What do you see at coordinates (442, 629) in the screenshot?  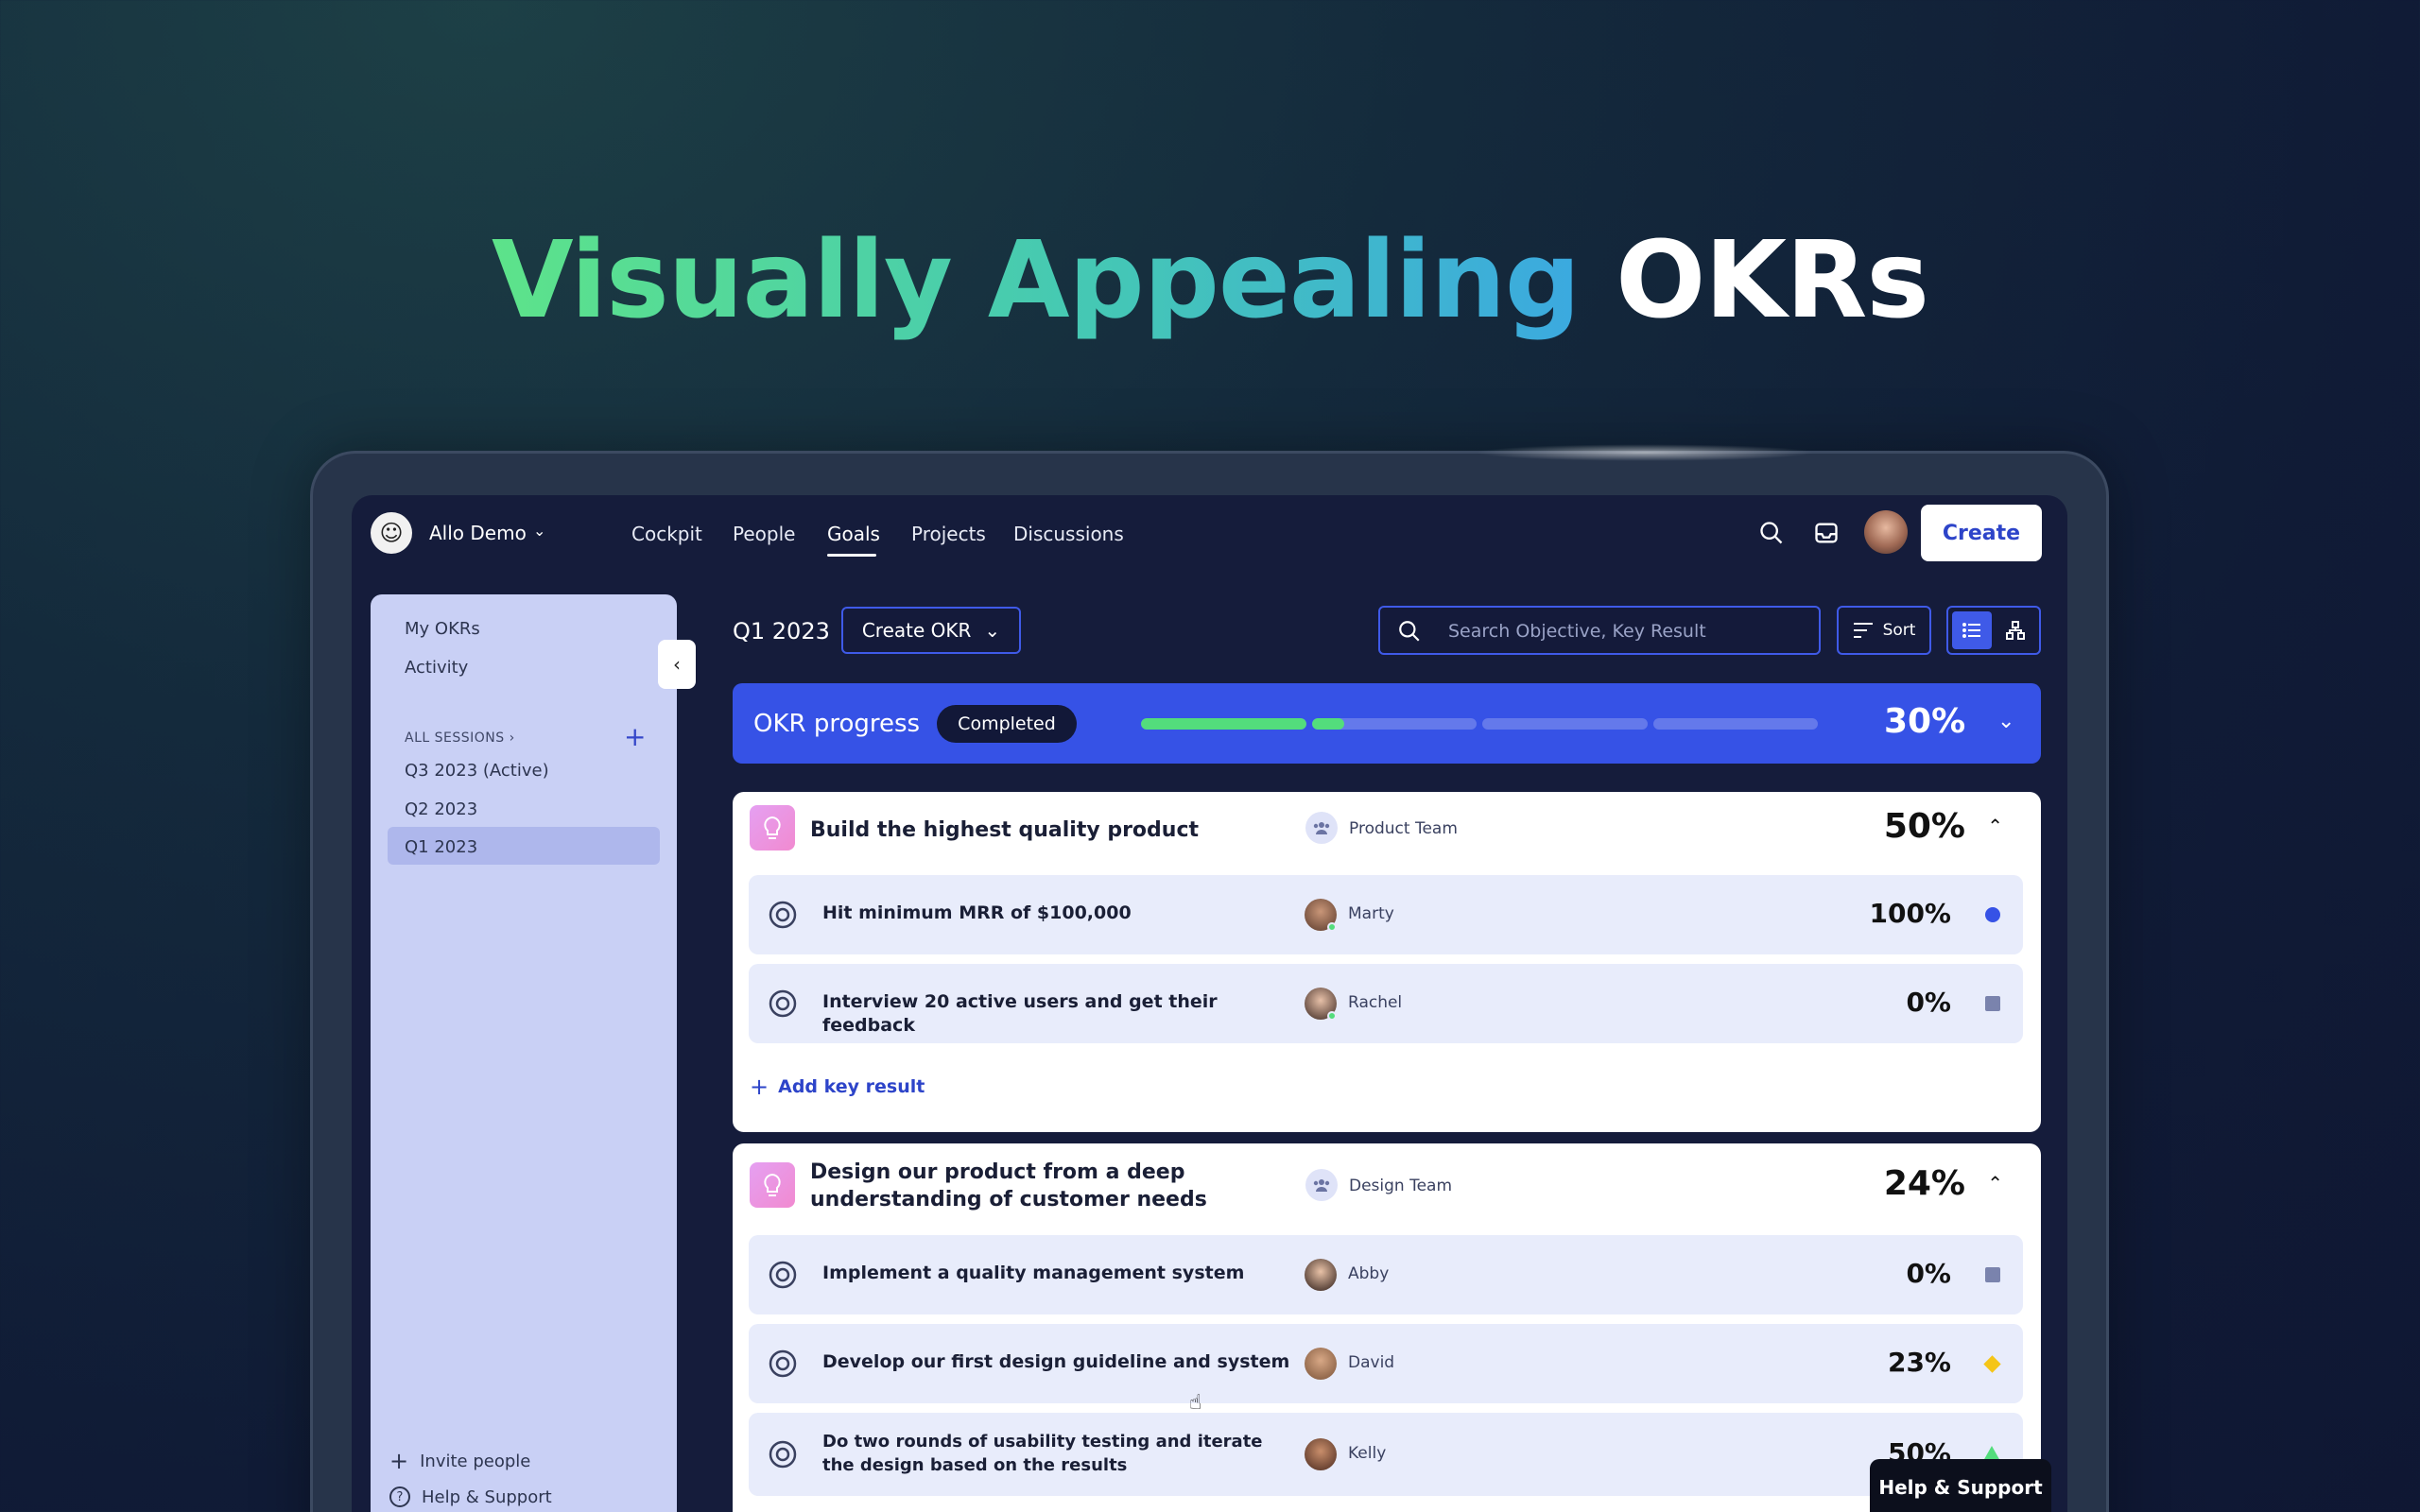 I see `sidebar-item-my-okrs: My OKRs` at bounding box center [442, 629].